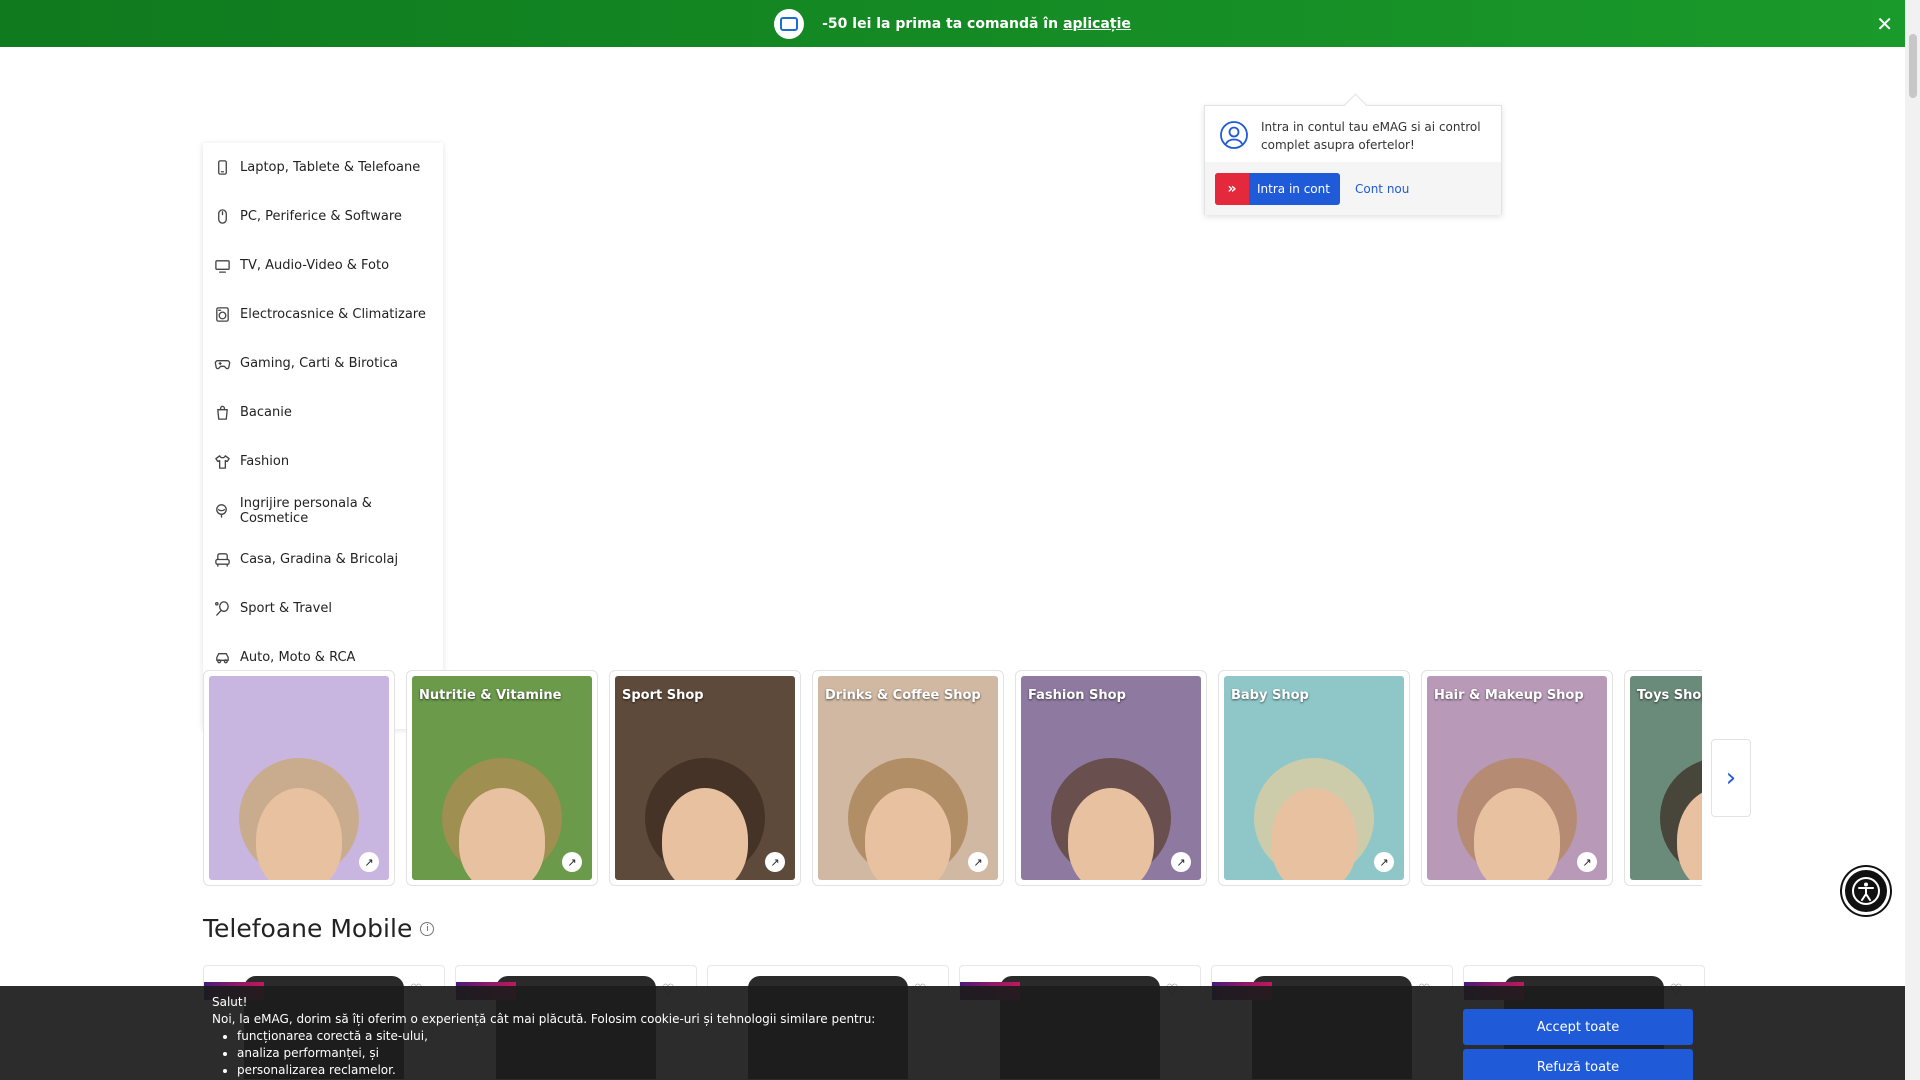 This screenshot has height=1080, width=1920. I want to click on shop-image: Nutritie & Vitamine ↗, so click(502, 778).